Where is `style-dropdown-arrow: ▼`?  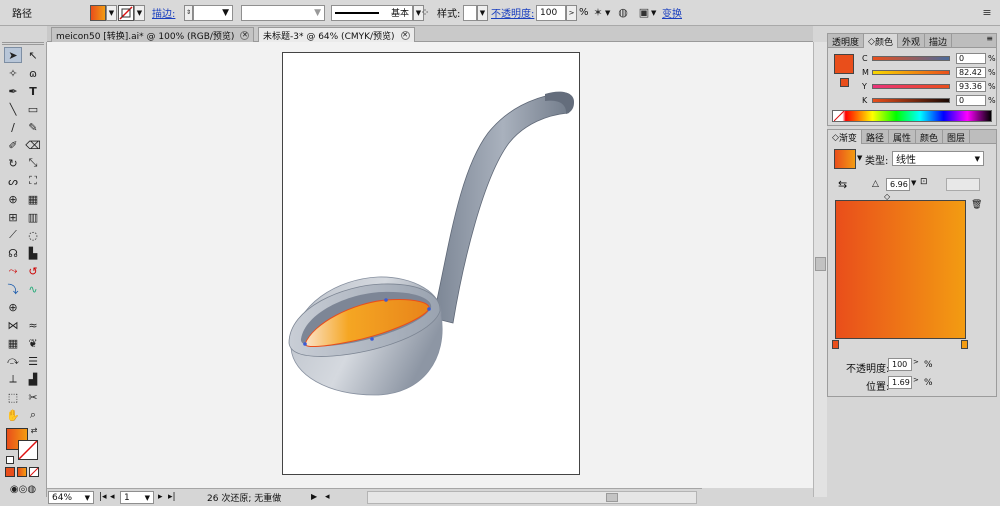
style-dropdown-arrow: ▼ is located at coordinates (482, 12).